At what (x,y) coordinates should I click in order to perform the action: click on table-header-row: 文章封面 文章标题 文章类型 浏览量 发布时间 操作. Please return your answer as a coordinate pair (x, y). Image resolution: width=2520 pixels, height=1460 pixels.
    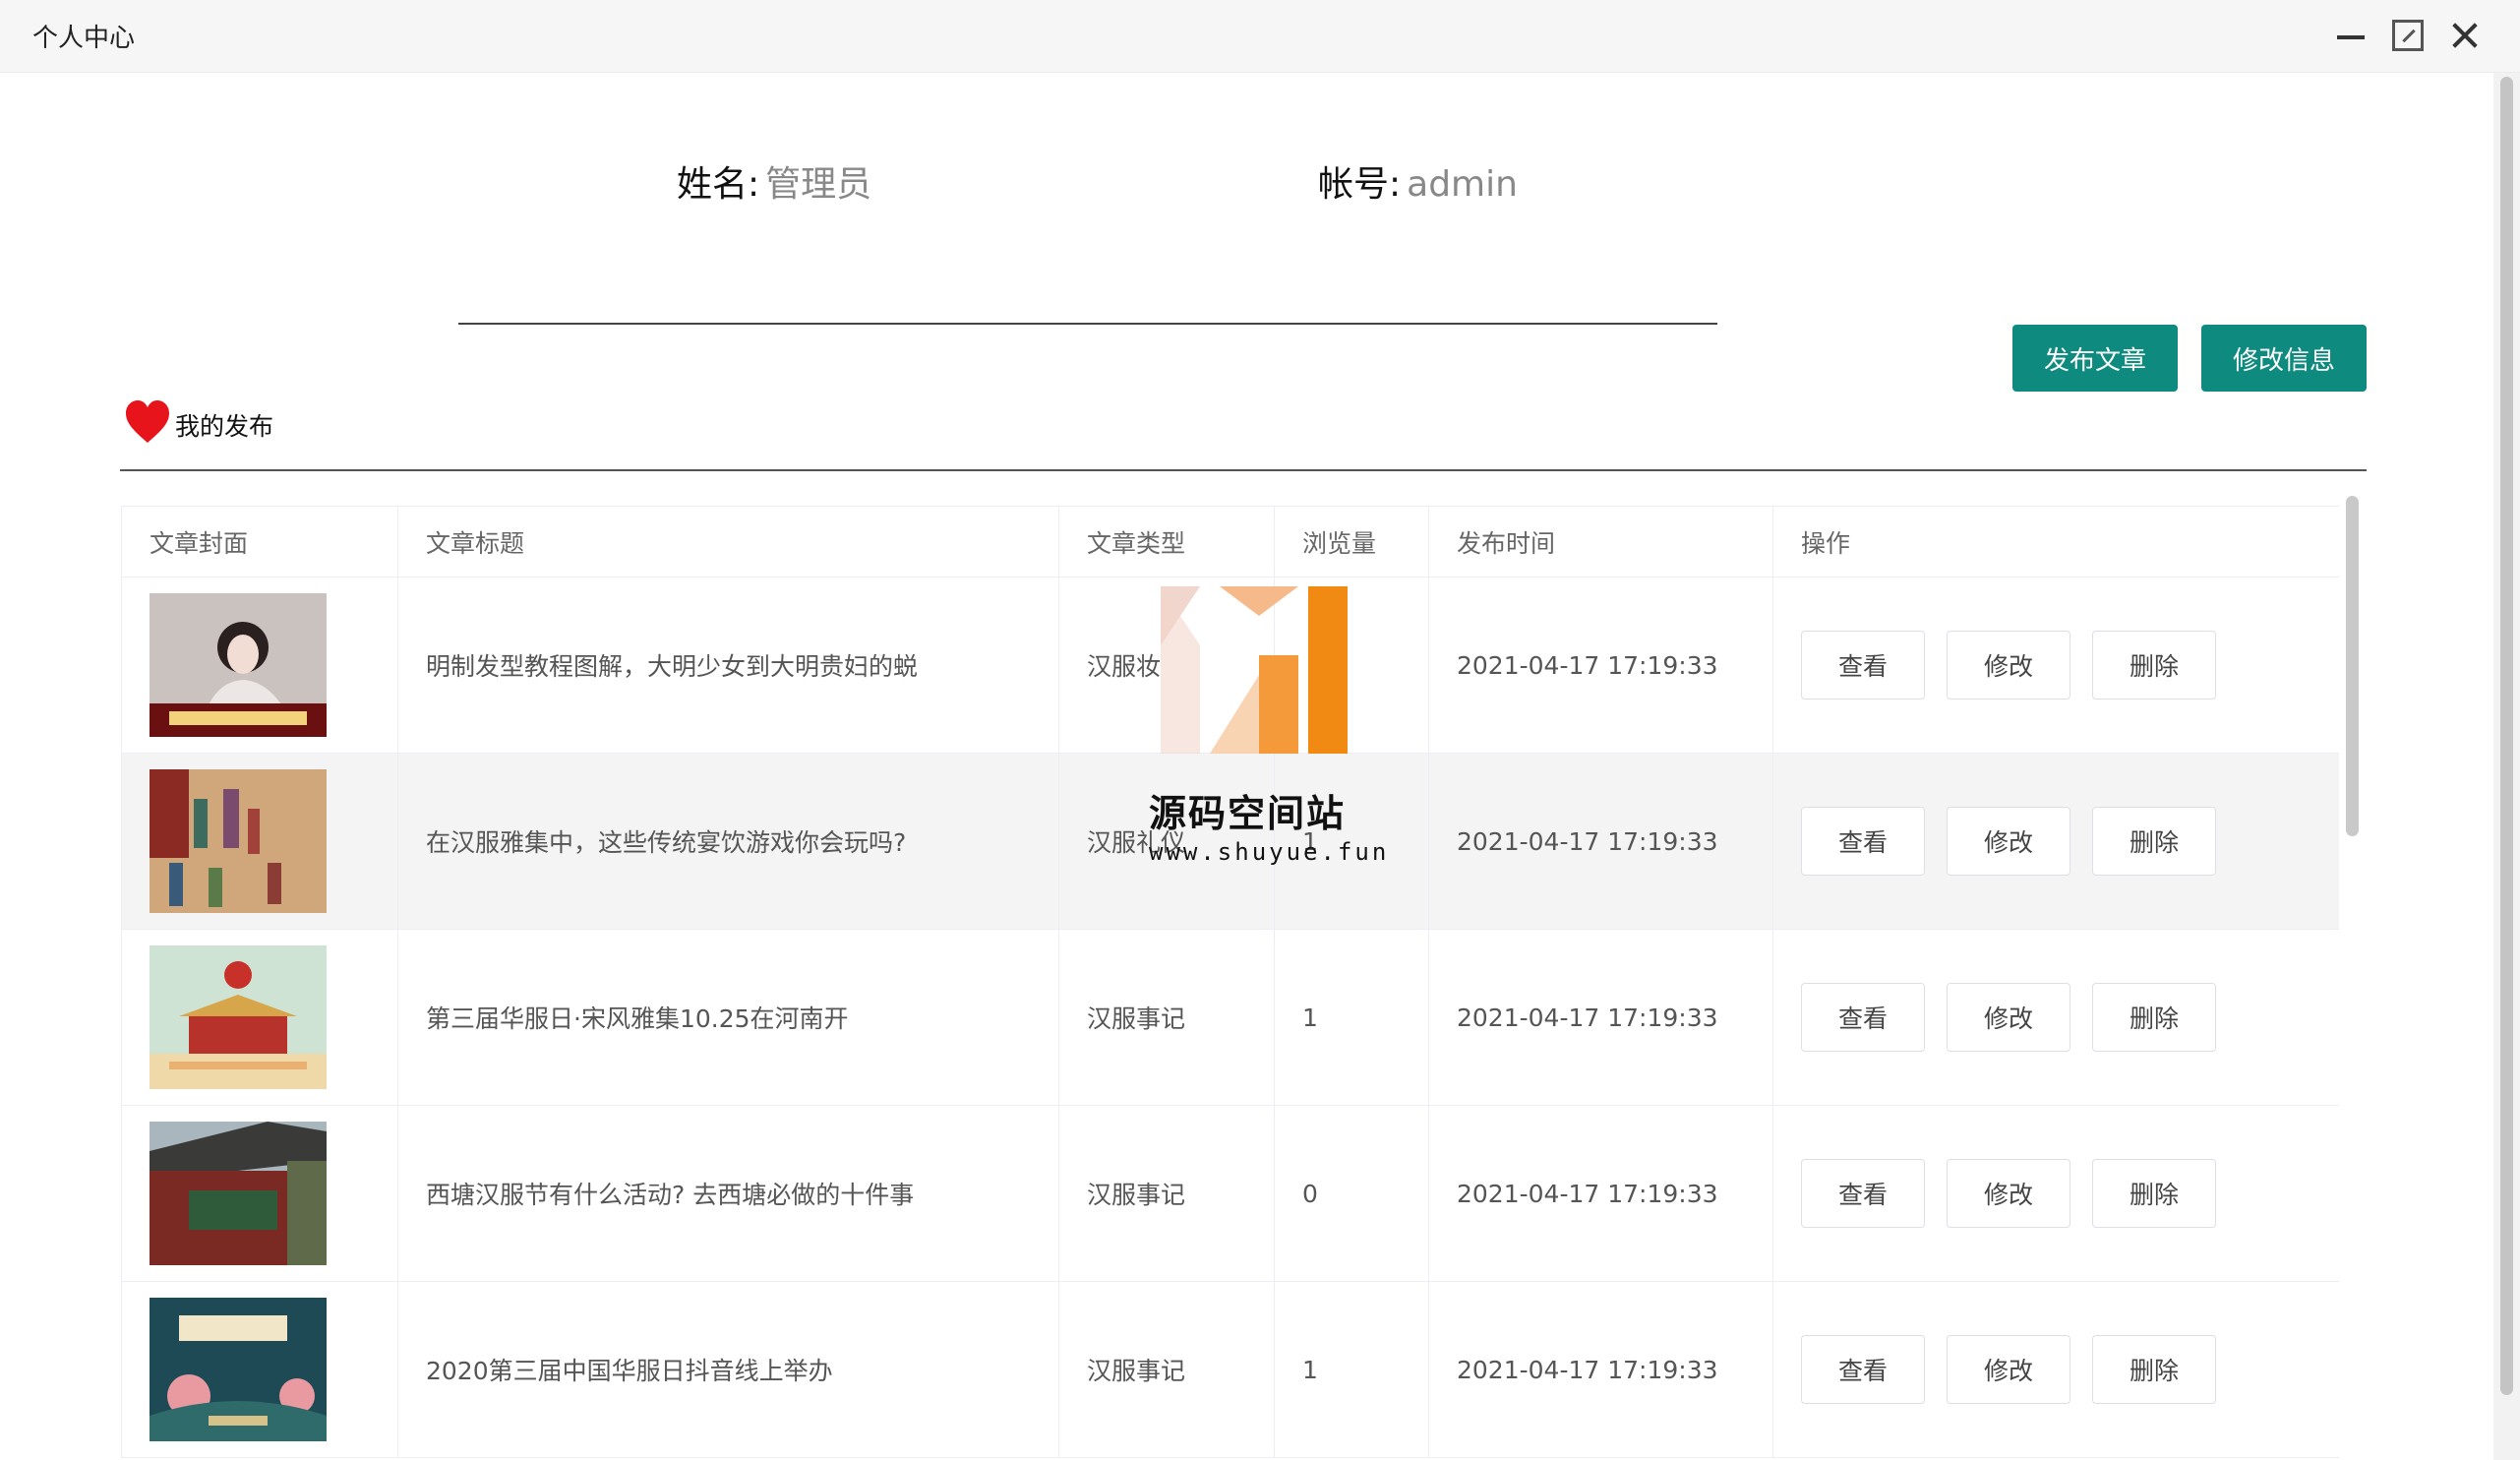
    Looking at the image, I should click on (1230, 542).